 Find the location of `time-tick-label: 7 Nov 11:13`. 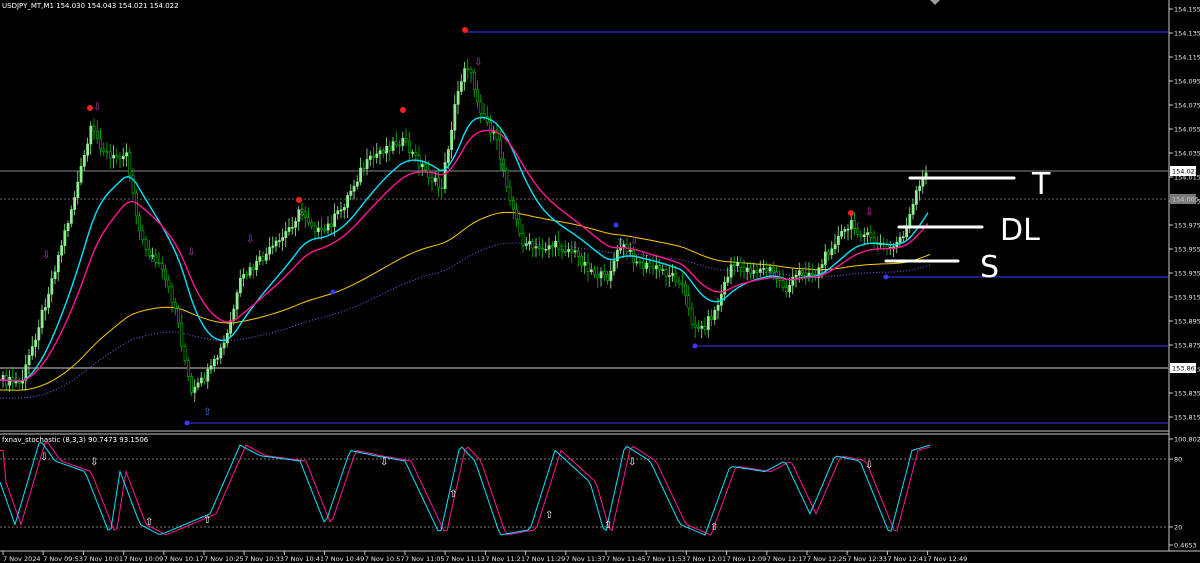

time-tick-label: 7 Nov 11:13 is located at coordinates (465, 559).